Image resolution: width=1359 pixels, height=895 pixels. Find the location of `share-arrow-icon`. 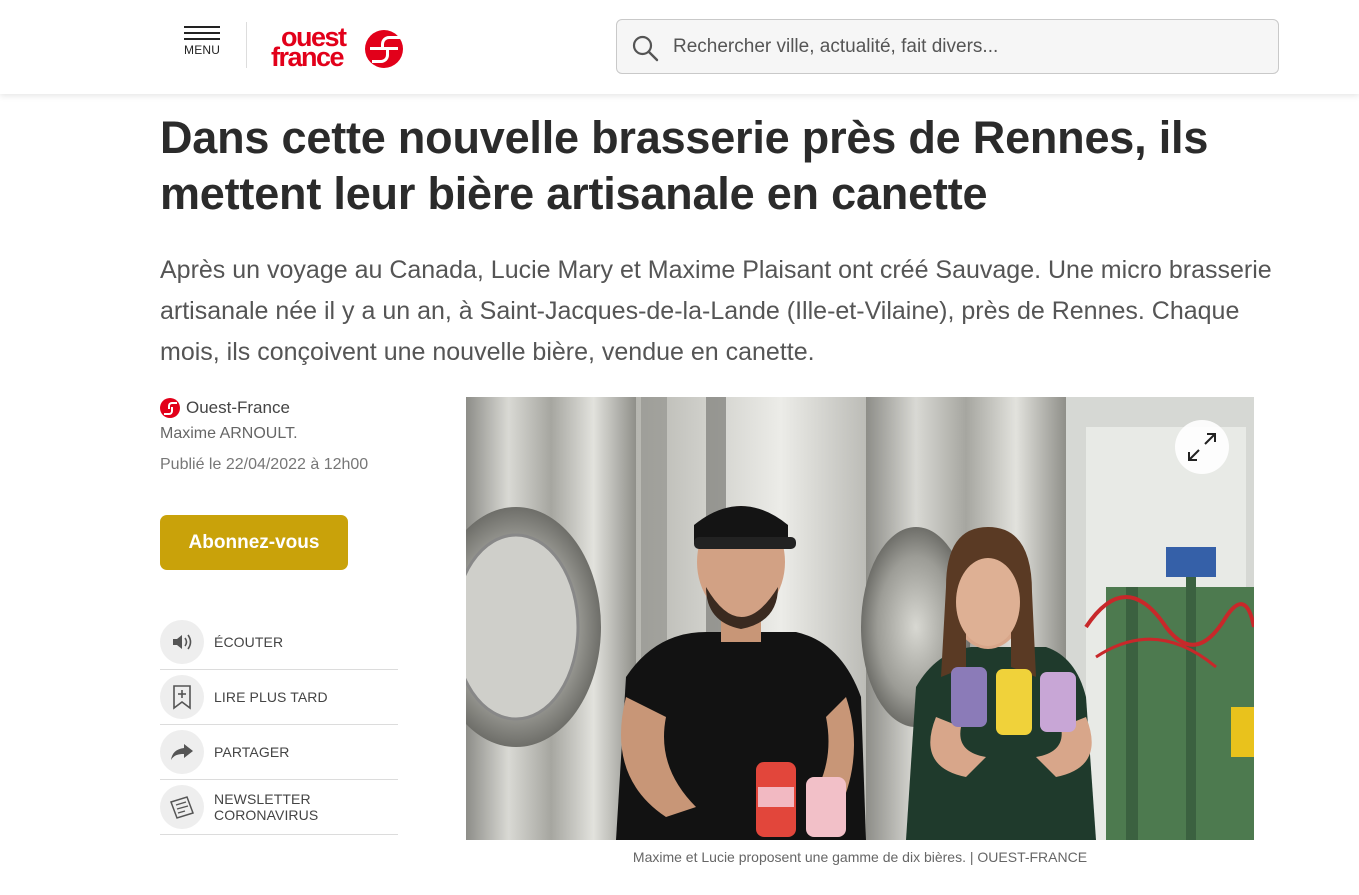

share-arrow-icon is located at coordinates (182, 752).